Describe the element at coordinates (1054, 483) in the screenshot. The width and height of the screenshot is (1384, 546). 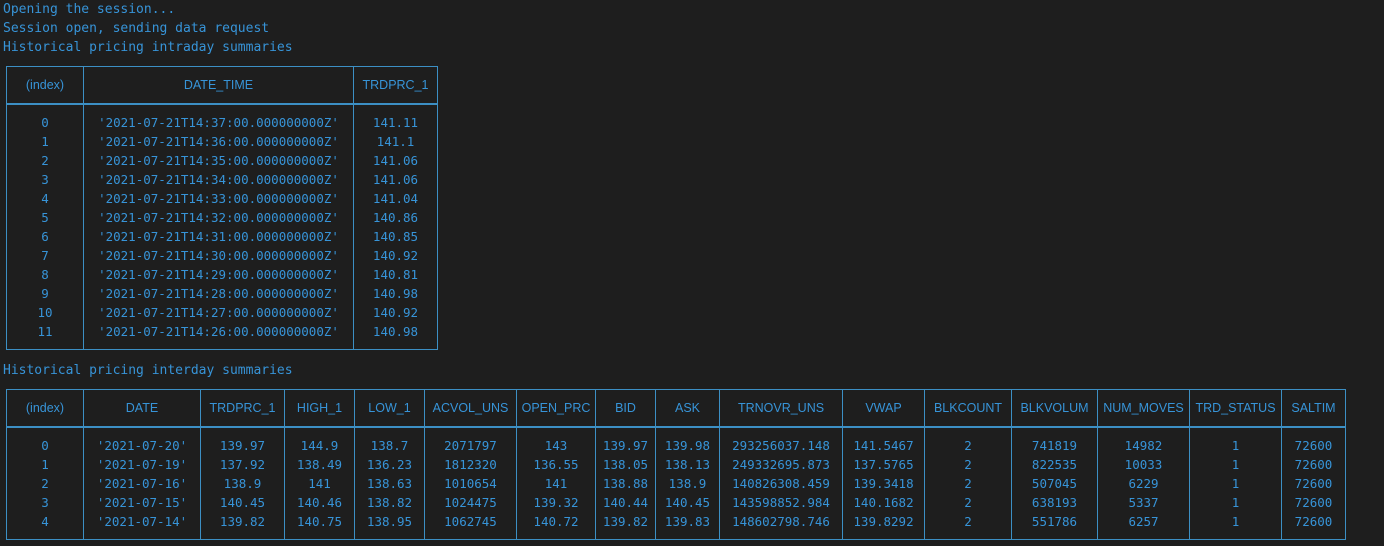
I see `table-cell-blkvolum: 507045` at that location.